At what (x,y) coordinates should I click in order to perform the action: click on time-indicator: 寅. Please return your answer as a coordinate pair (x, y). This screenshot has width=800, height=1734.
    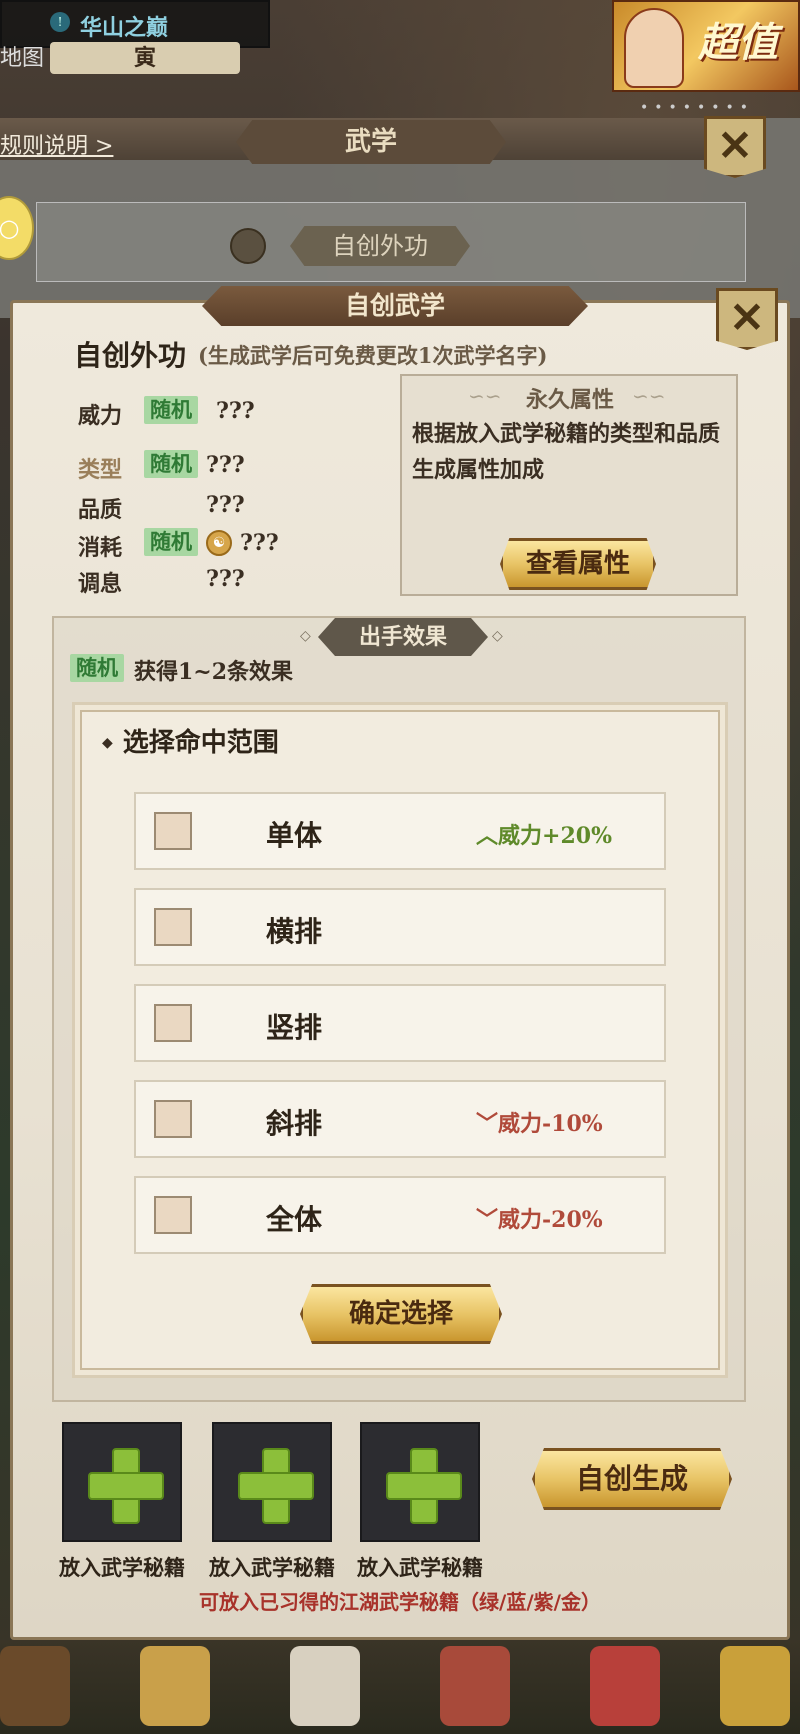
    Looking at the image, I should click on (145, 58).